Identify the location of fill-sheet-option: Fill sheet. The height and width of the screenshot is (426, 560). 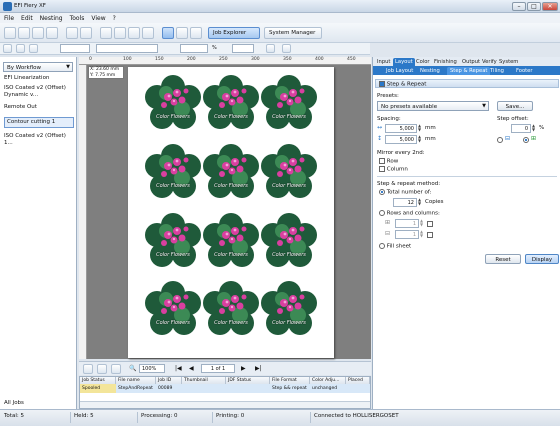
(395, 246).